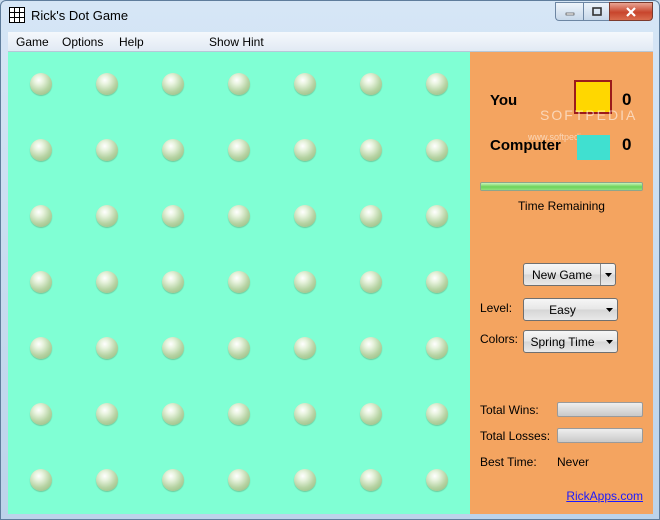 Image resolution: width=660 pixels, height=520 pixels. Describe the element at coordinates (593, 147) in the screenshot. I see `computer-color-swatch` at that location.